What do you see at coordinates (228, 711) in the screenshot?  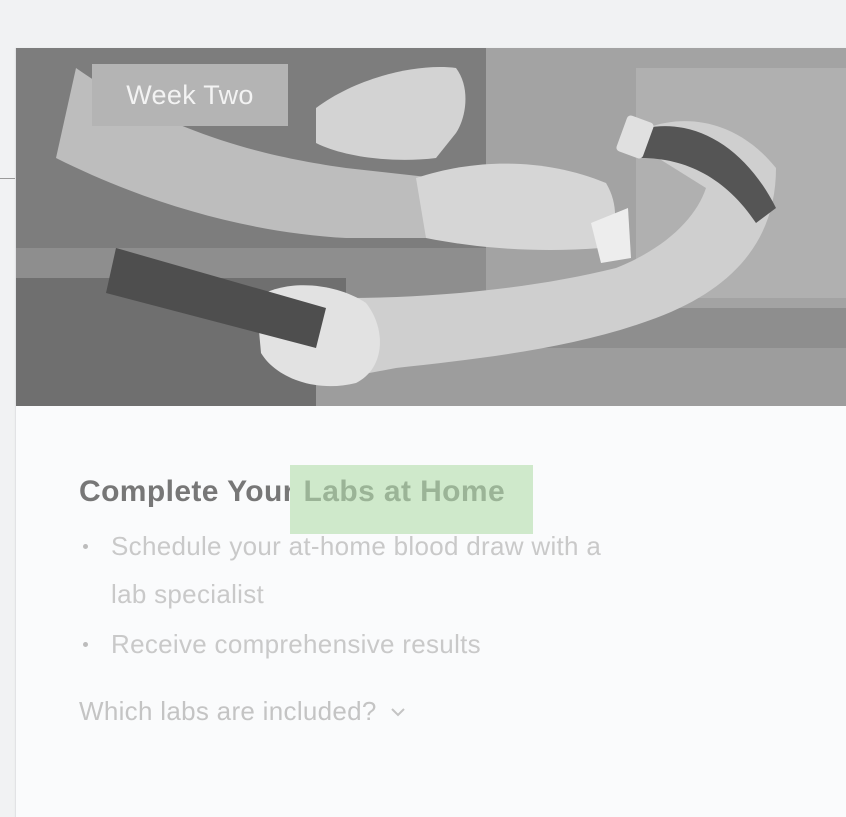 I see `toggle-label: Which labs are included?` at bounding box center [228, 711].